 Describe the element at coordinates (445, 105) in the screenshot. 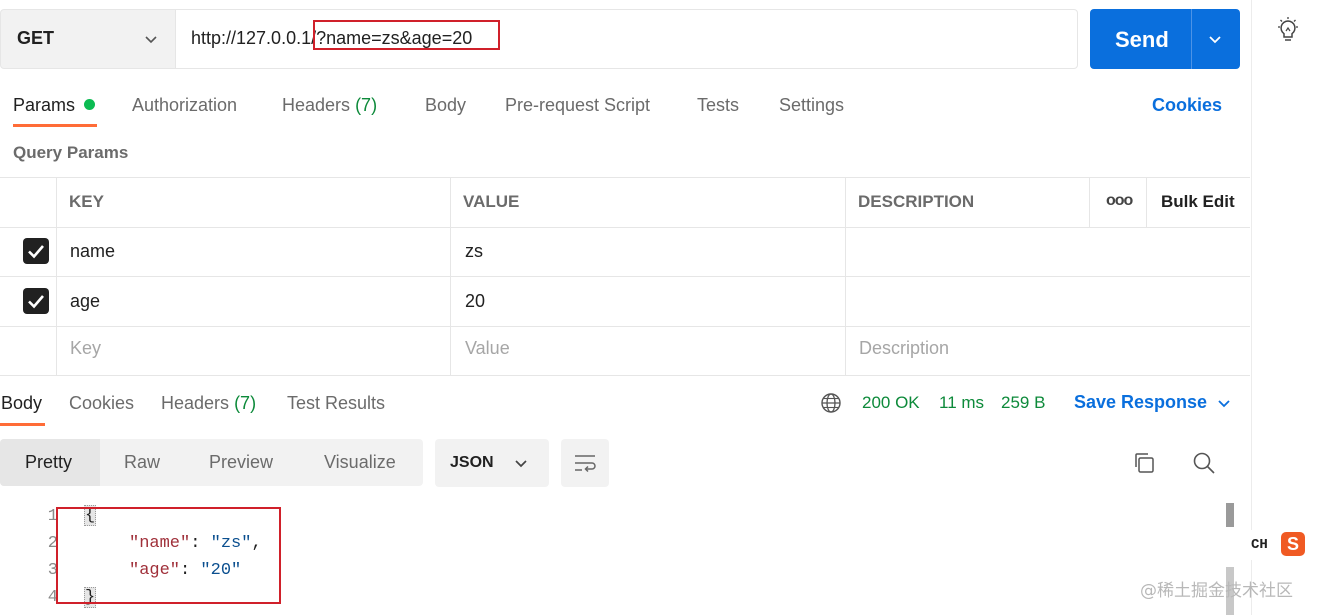

I see `tab-body: Body` at that location.